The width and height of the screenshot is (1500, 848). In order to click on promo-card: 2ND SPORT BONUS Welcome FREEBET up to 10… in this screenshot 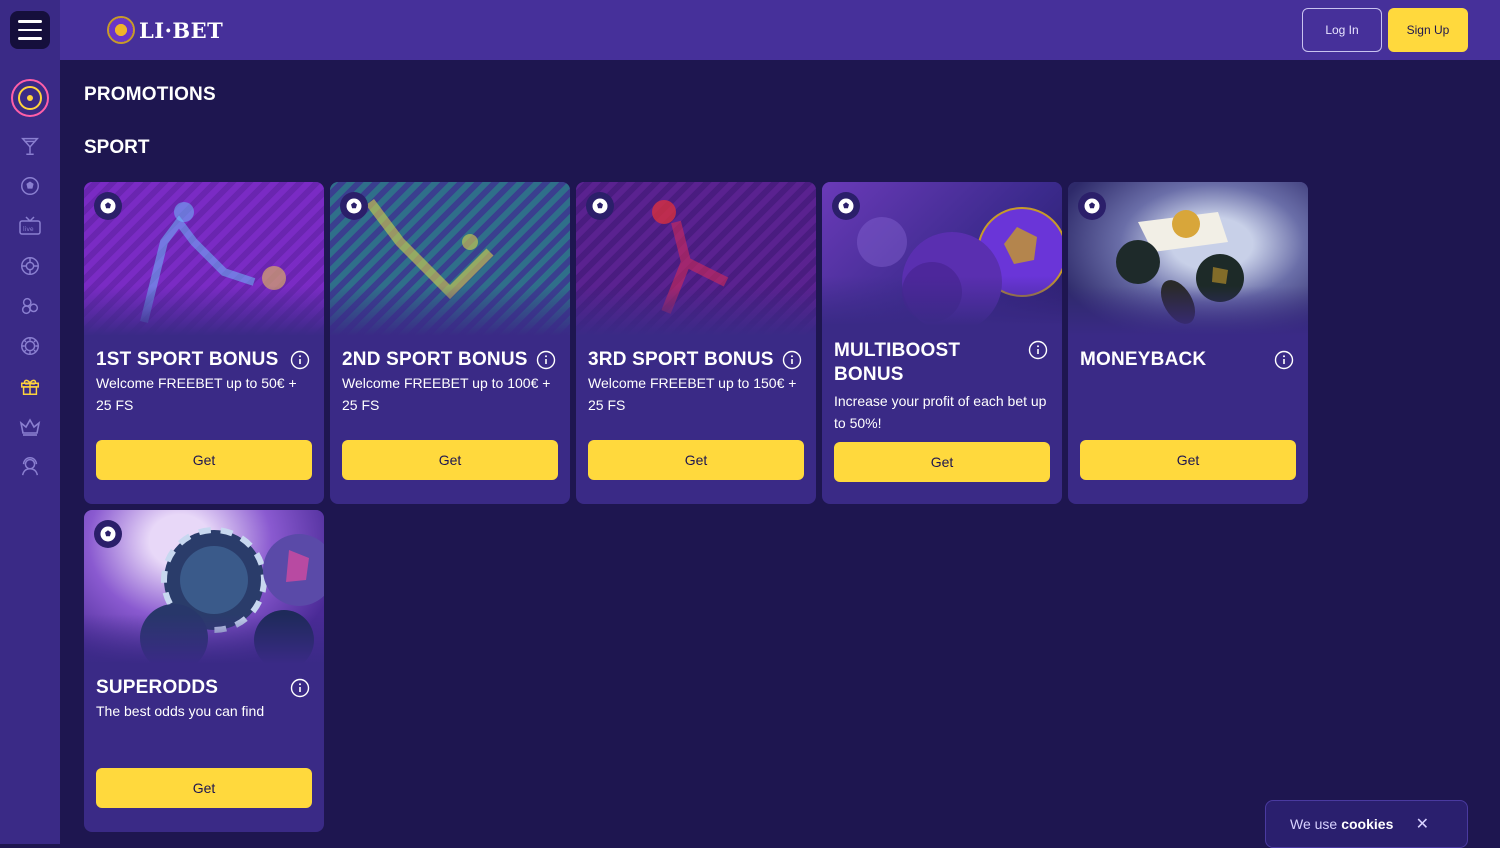, I will do `click(450, 343)`.